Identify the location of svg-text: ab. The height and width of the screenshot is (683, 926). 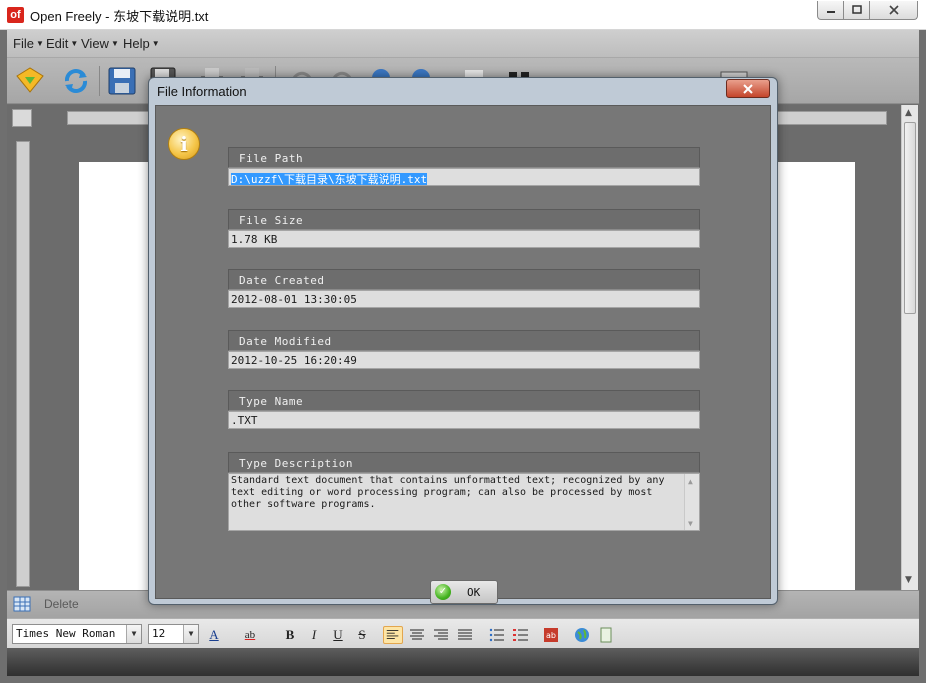
(551, 635).